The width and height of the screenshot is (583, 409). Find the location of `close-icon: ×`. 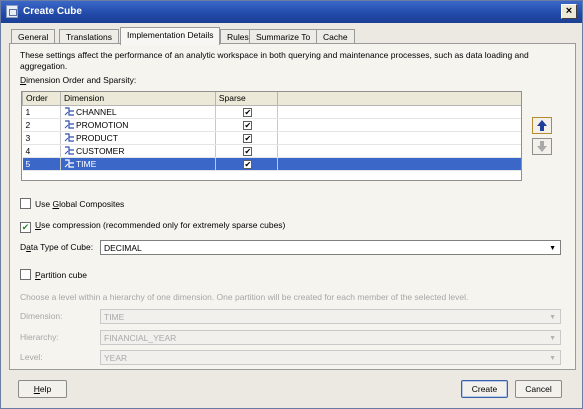

close-icon: × is located at coordinates (569, 11).